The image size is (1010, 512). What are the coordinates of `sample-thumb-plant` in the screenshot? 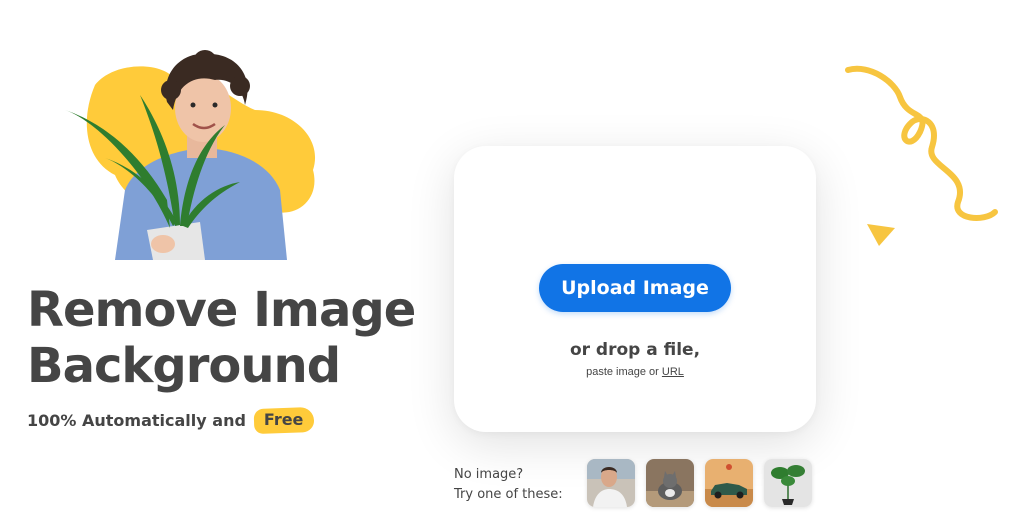 It's located at (788, 483).